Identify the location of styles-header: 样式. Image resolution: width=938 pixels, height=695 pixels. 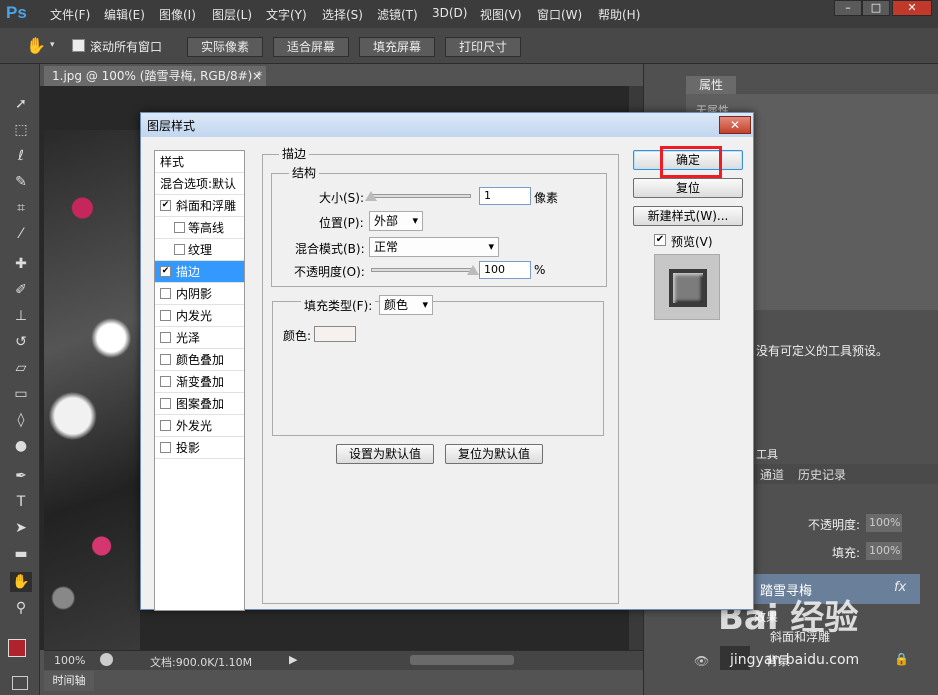
(199, 162).